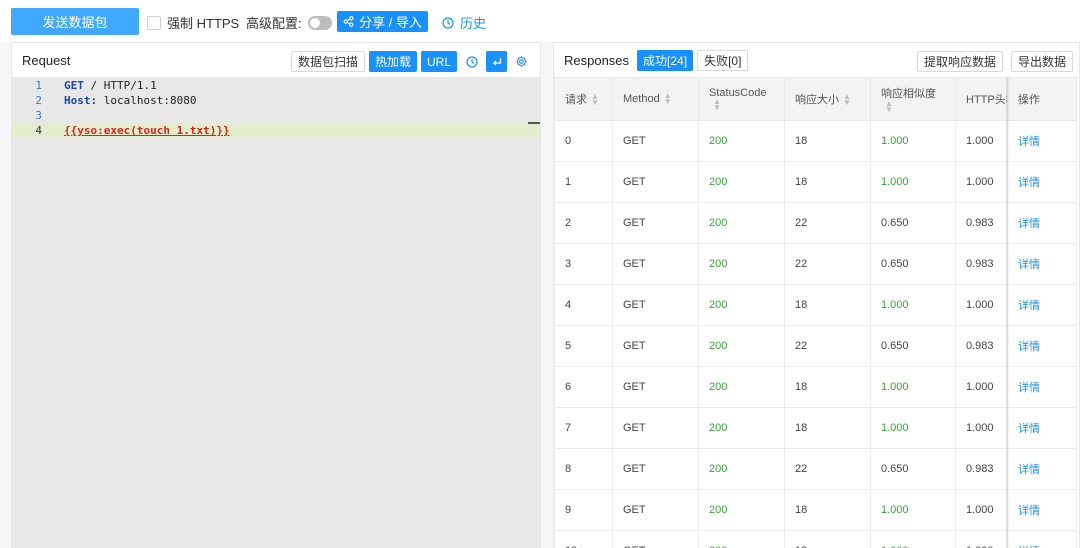 Image resolution: width=1080 pixels, height=548 pixels. I want to click on header-similarity-cell: 0.983, so click(981, 223).